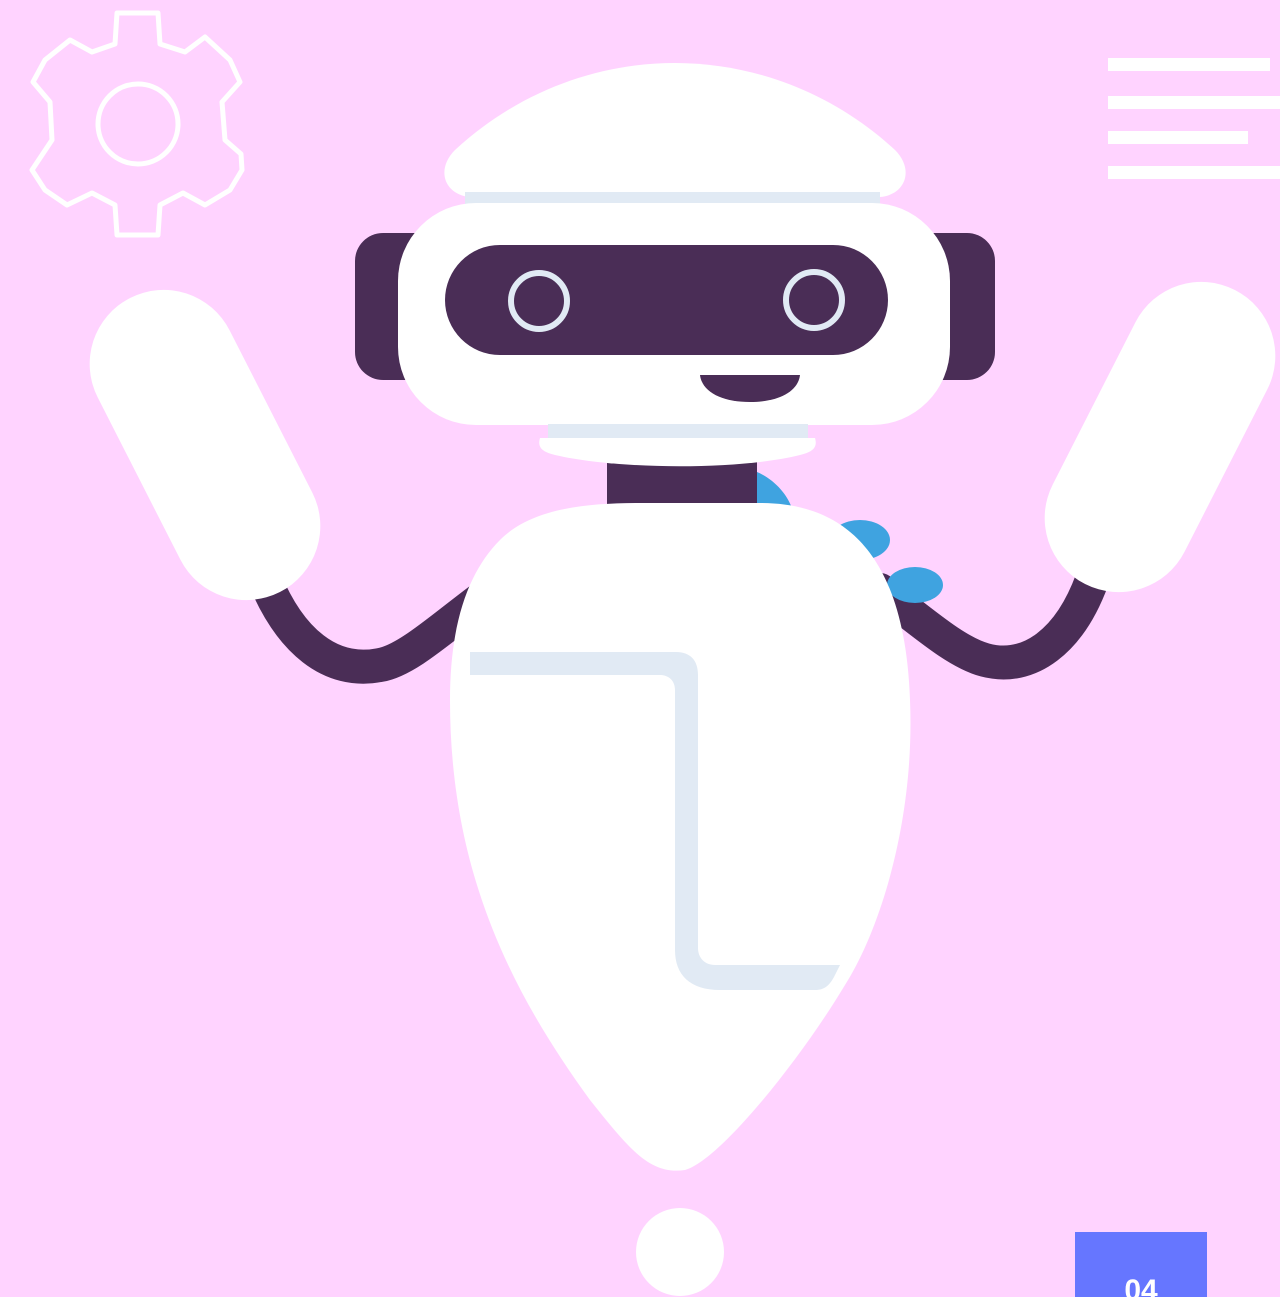 The image size is (1280, 1297). I want to click on robot-eye-left, so click(539, 301).